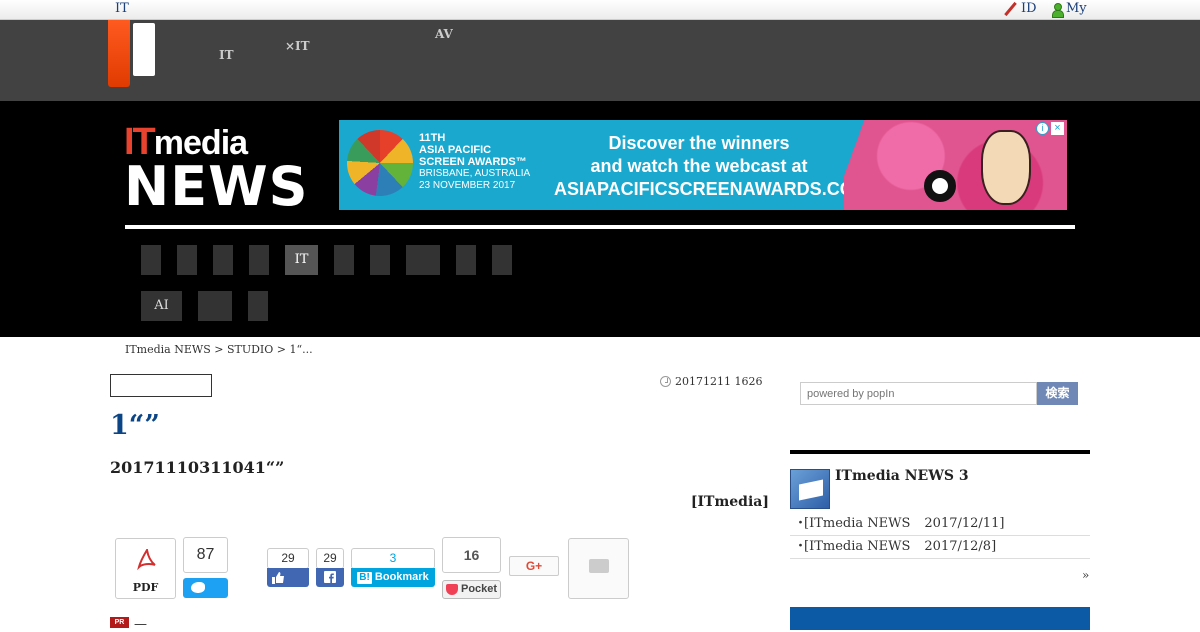  I want to click on itmedia-logo-mark, so click(144, 49).